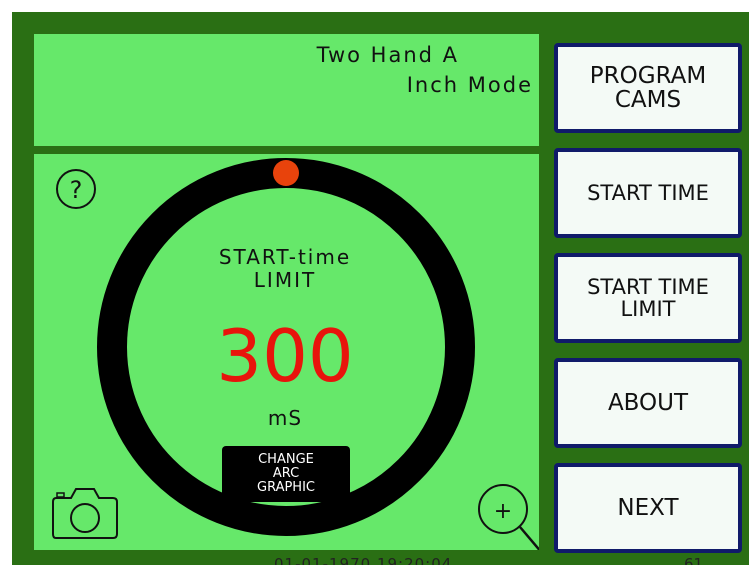  What do you see at coordinates (86, 512) in the screenshot?
I see `camera-icon` at bounding box center [86, 512].